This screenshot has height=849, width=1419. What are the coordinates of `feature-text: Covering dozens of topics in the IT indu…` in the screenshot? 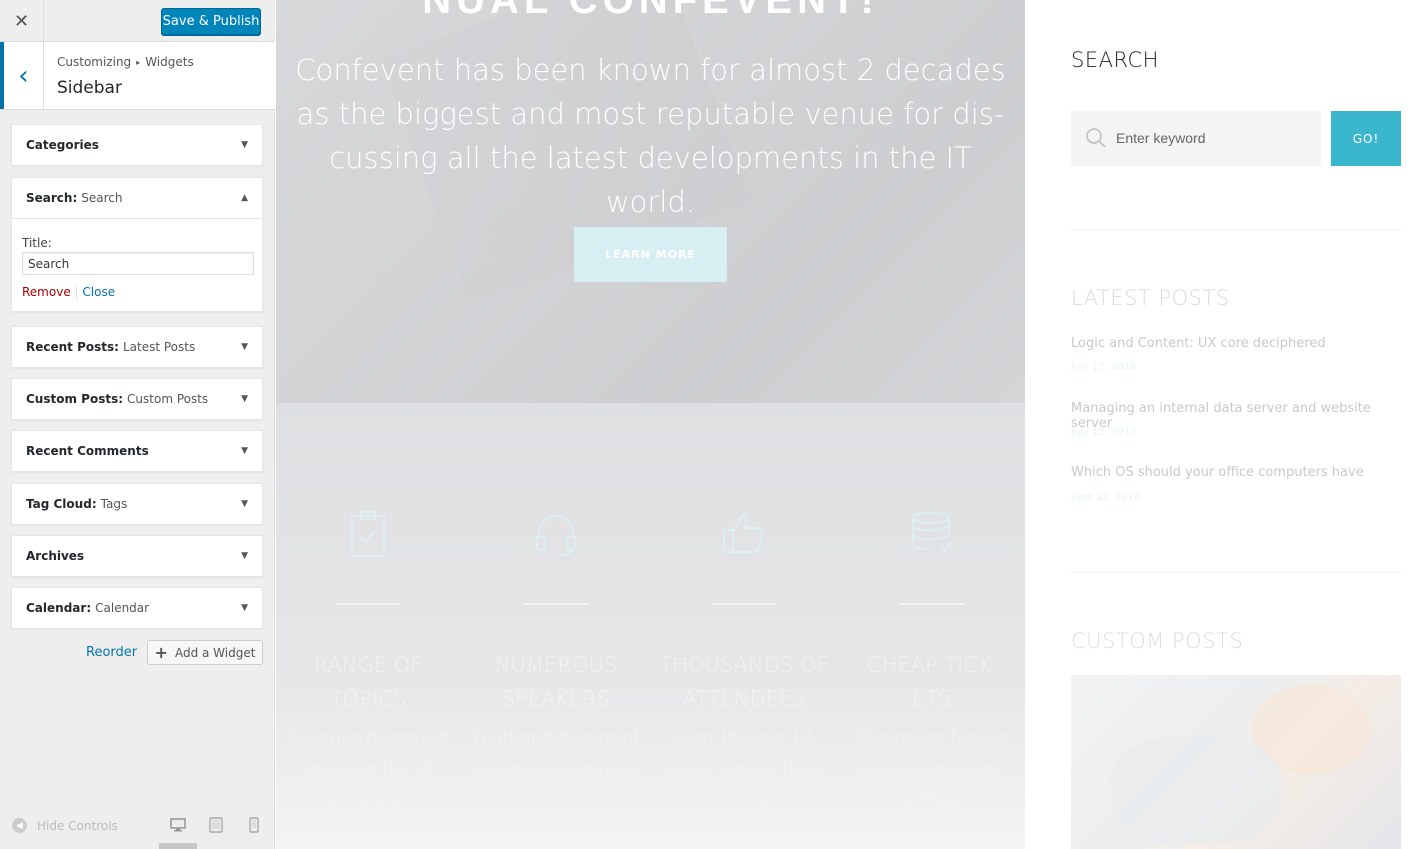 It's located at (368, 769).